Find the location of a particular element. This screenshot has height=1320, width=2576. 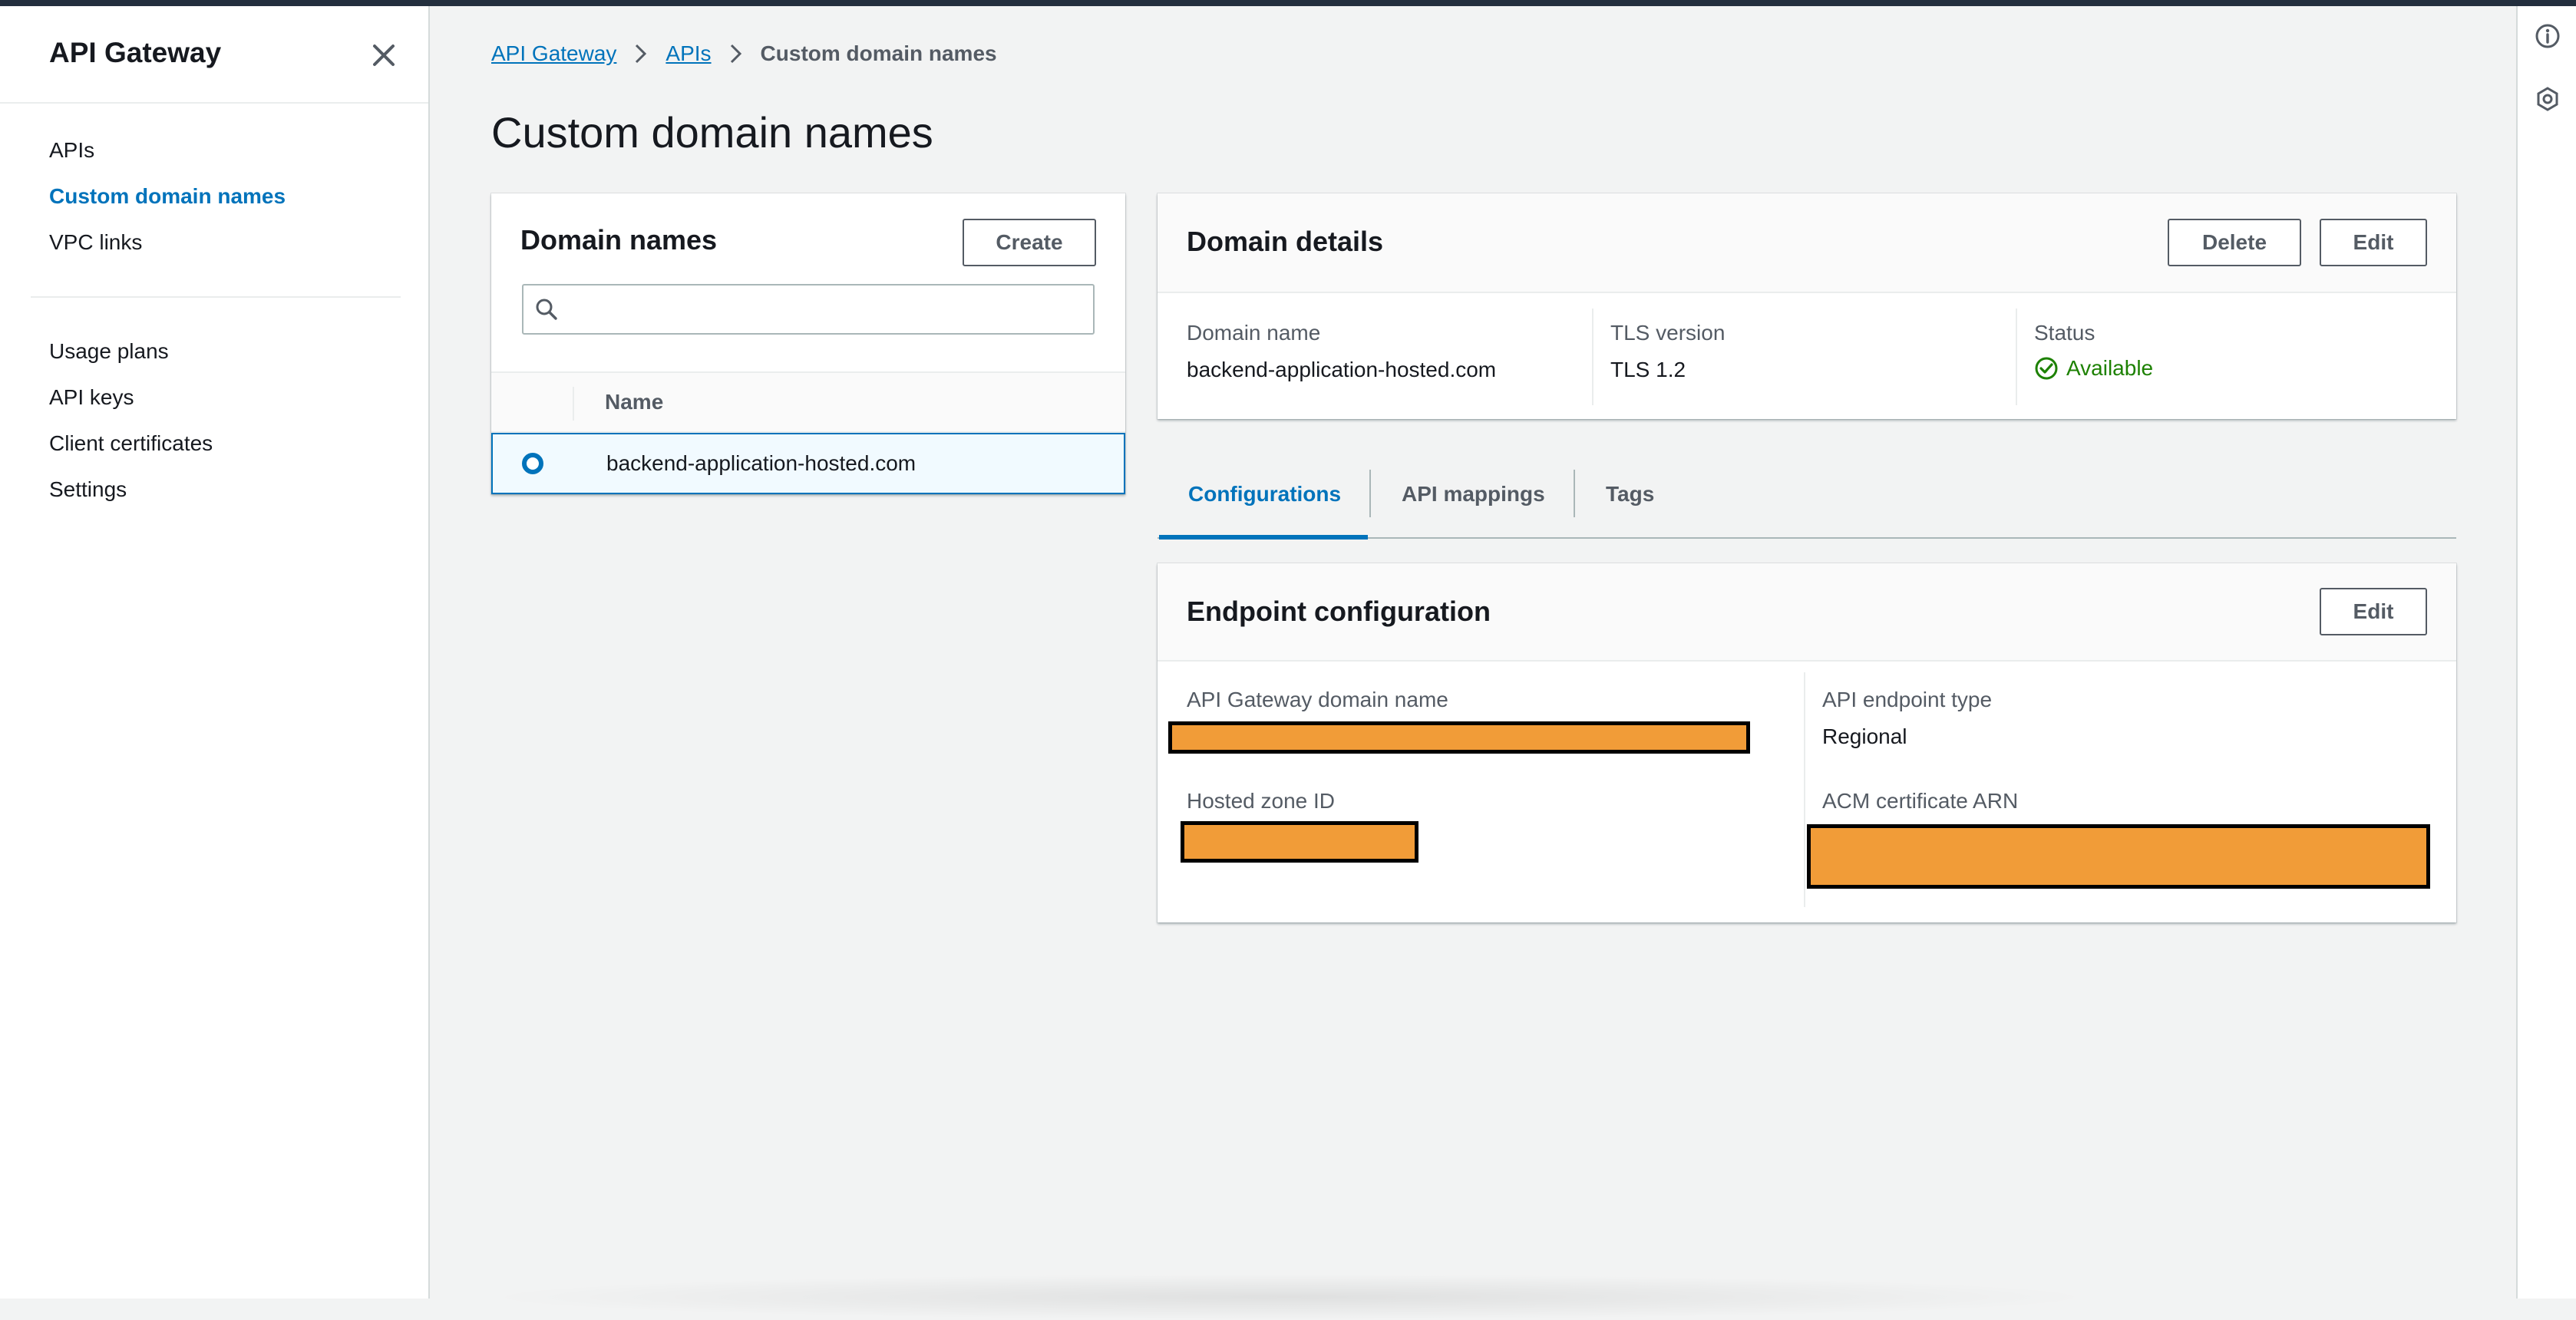

sidebar-item-apis: APIs is located at coordinates (71, 150).